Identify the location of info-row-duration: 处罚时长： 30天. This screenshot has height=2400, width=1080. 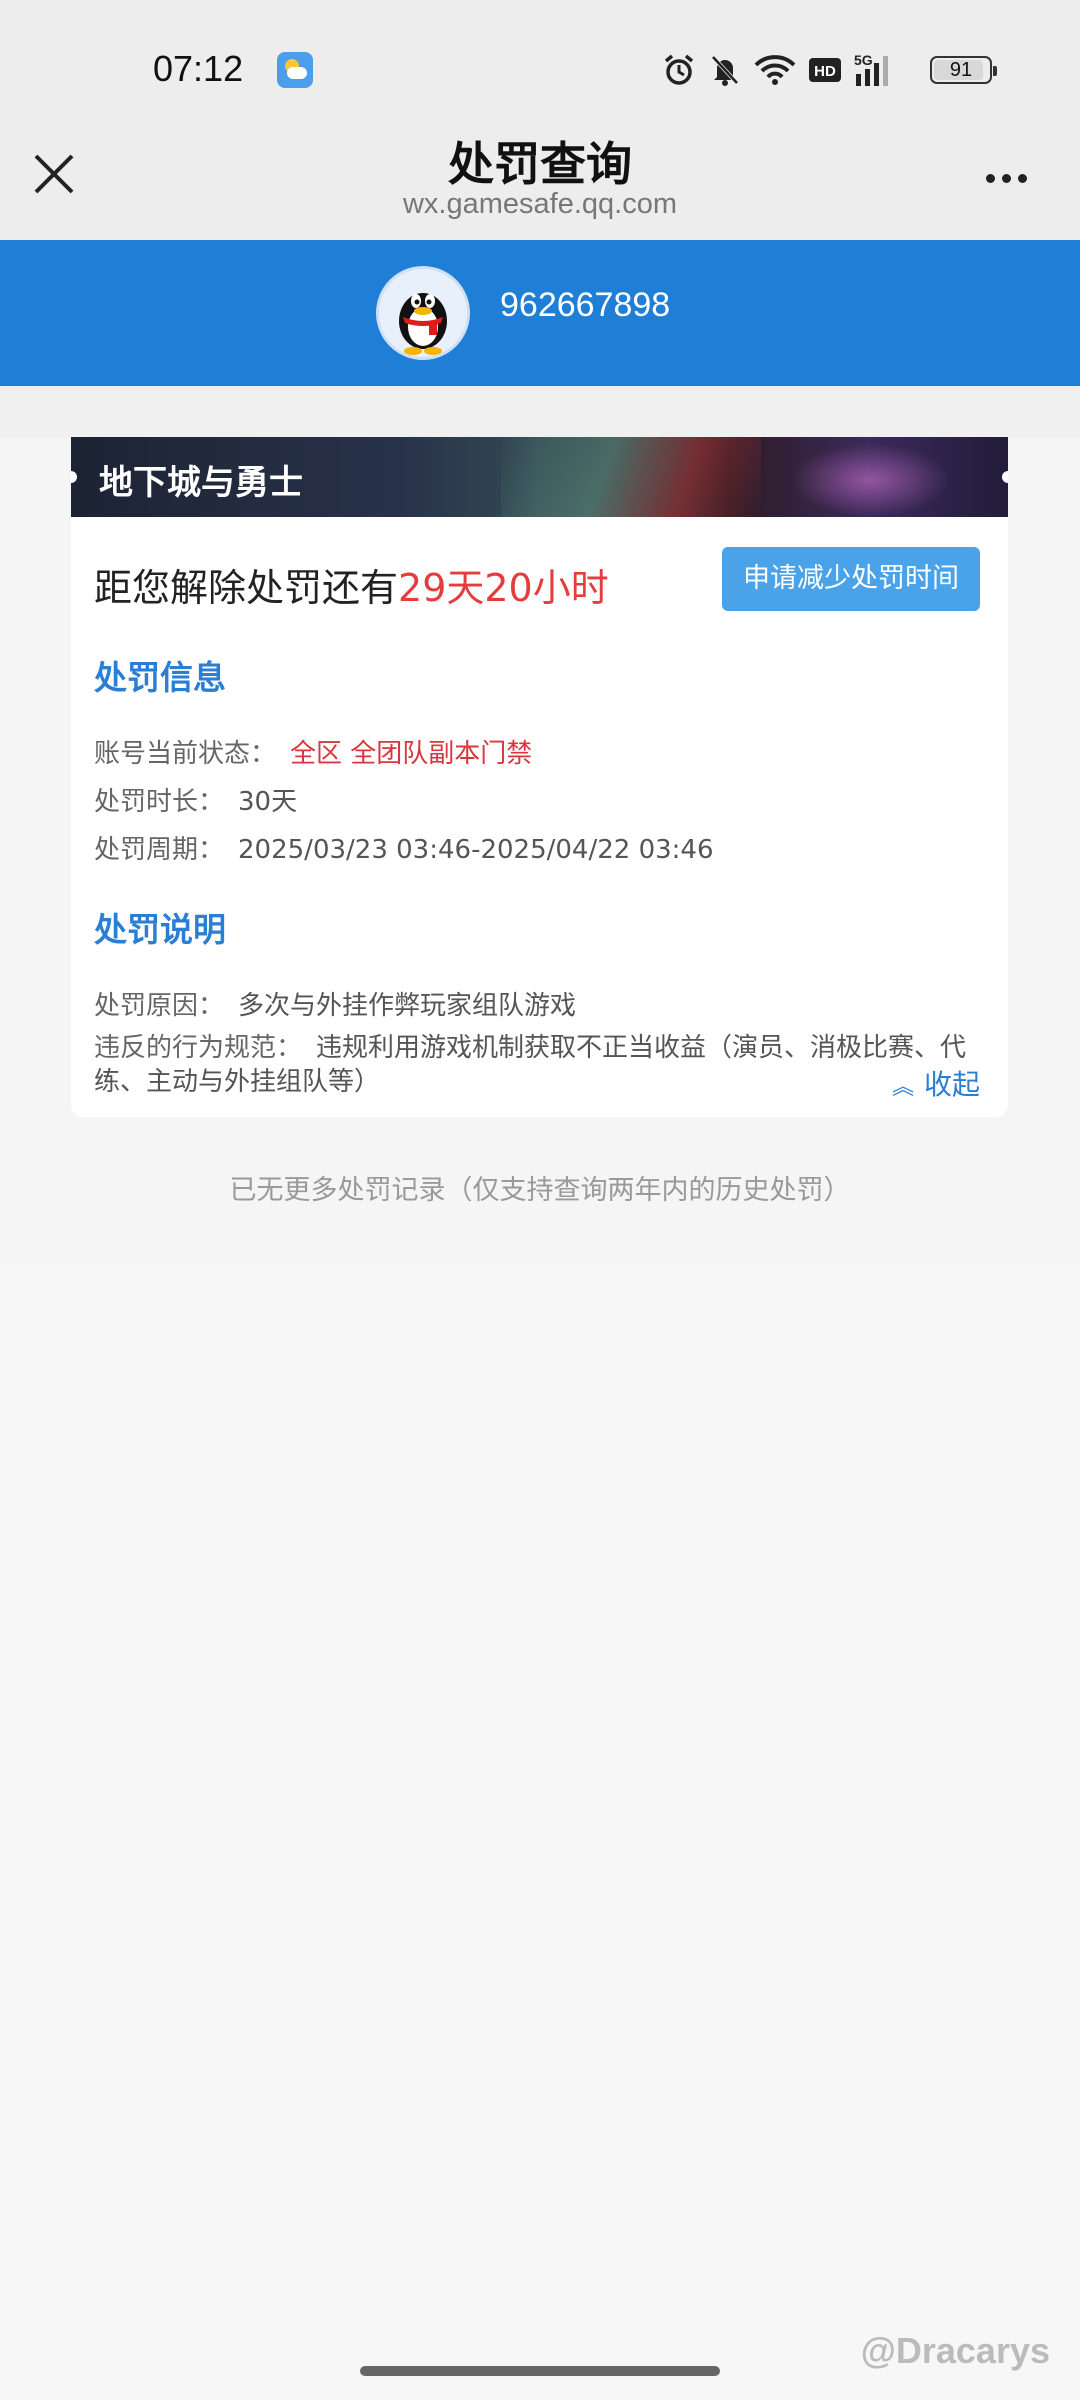
(195, 799).